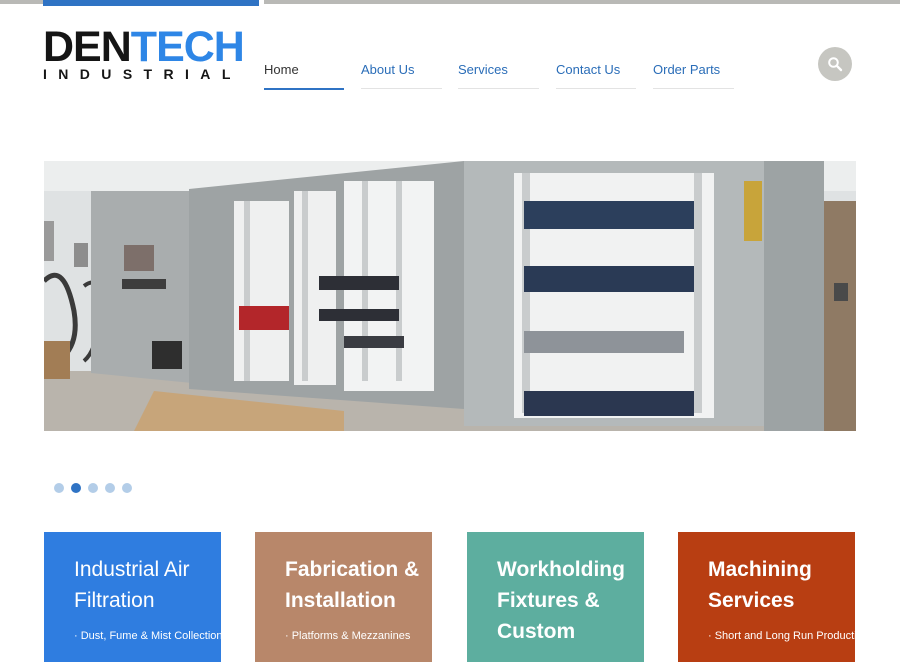  What do you see at coordinates (187, 47) in the screenshot?
I see `logo-tech: TECH` at bounding box center [187, 47].